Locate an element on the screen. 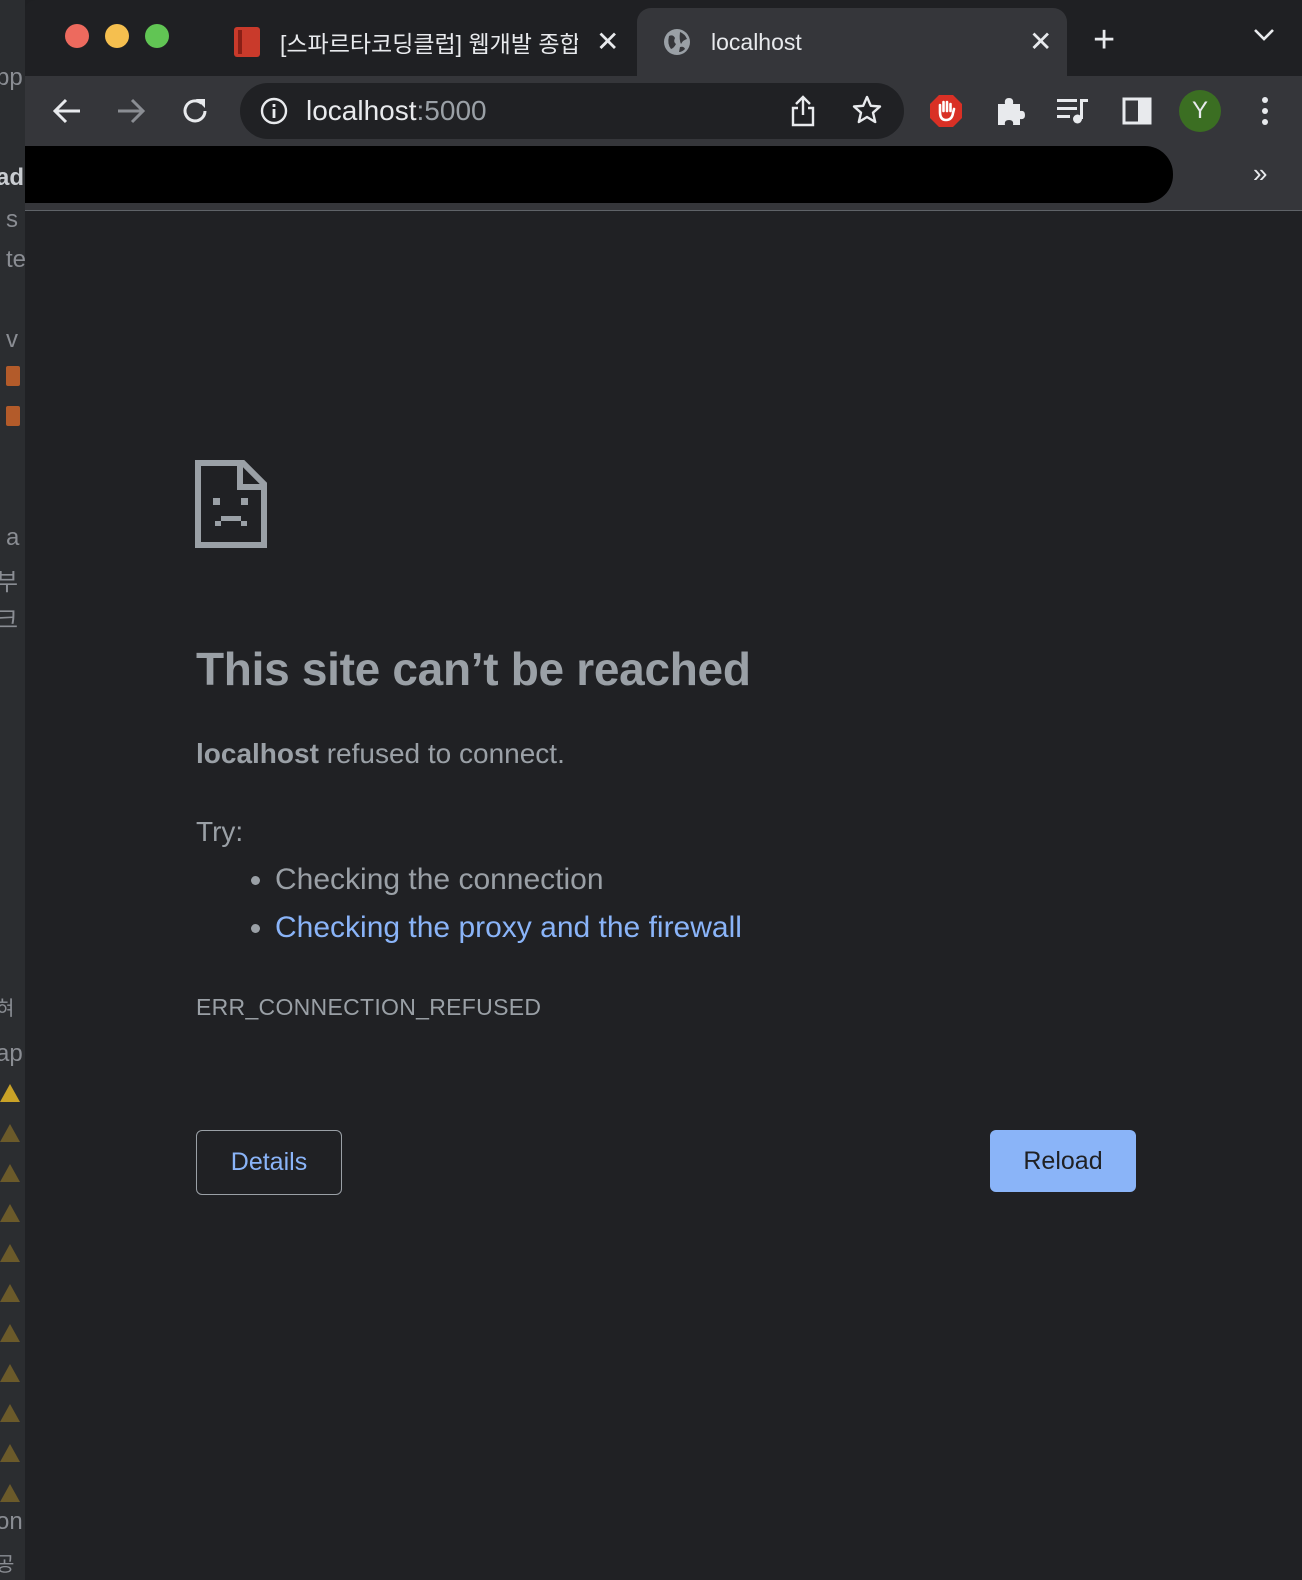 This screenshot has width=1302, height=1580. tab-strip: [스파르타코딩클럽] 웹개발 종합반 ✕ localhost ✕ + is located at coordinates (663, 38).